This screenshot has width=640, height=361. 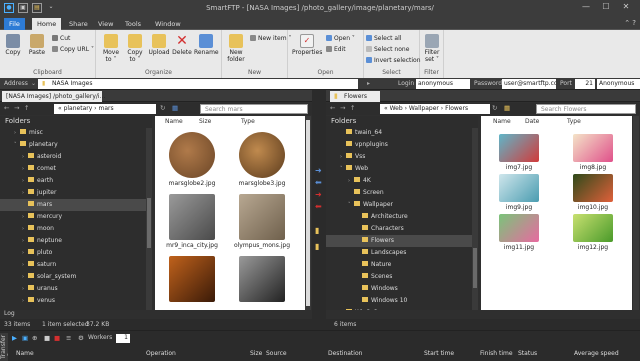 What do you see at coordinates (25, 338) in the screenshot?
I see `save-icon: ▣` at bounding box center [25, 338].